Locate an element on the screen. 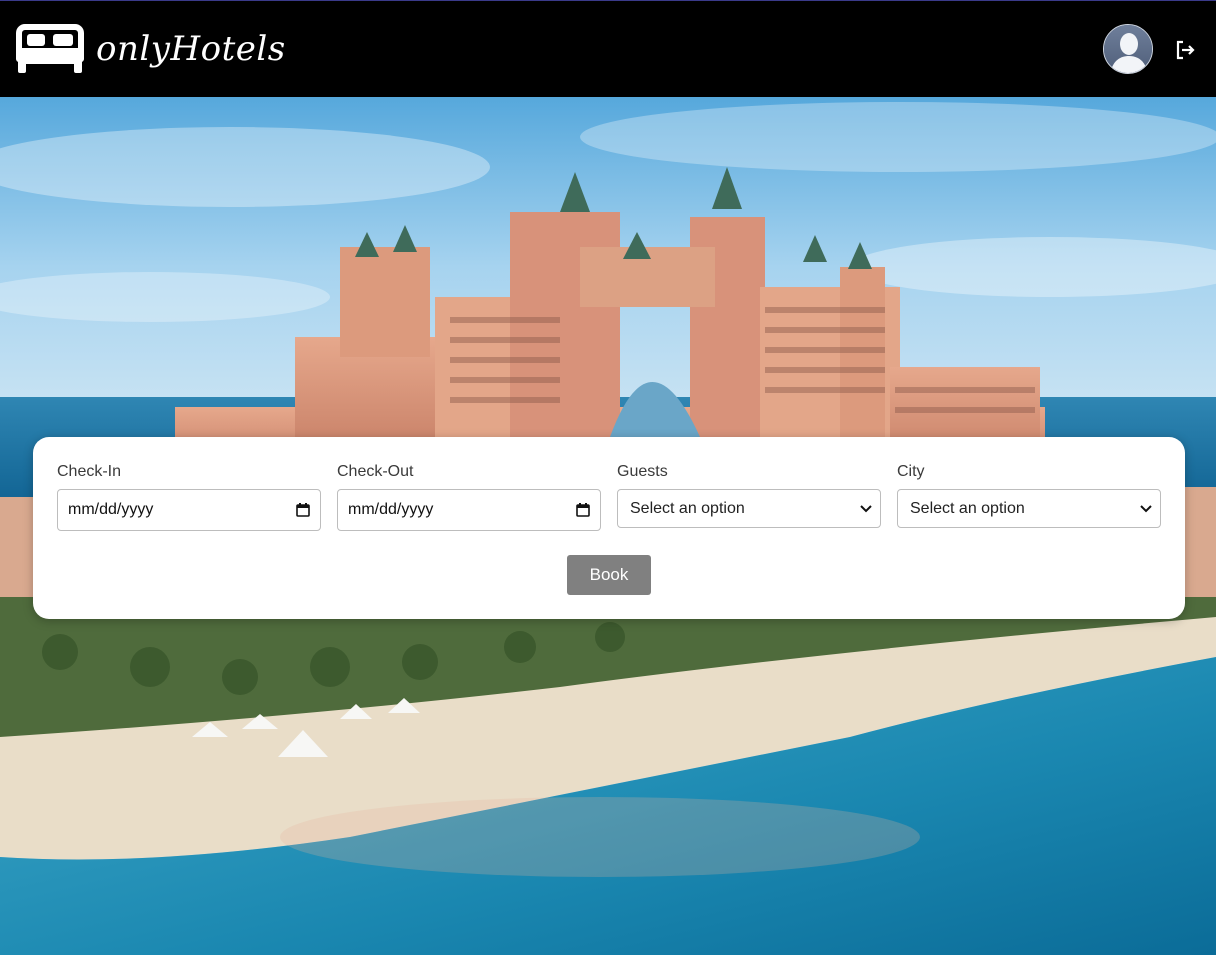 This screenshot has height=955, width=1216. guests-label: Guests is located at coordinates (642, 471).